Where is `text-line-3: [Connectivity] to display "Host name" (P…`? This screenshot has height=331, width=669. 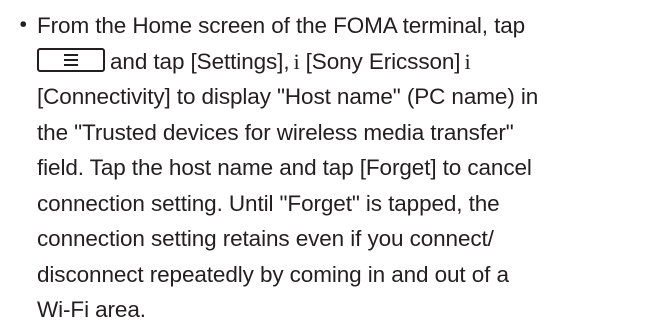
text-line-3: [Connectivity] to display "Host name" (P… is located at coordinates (288, 96).